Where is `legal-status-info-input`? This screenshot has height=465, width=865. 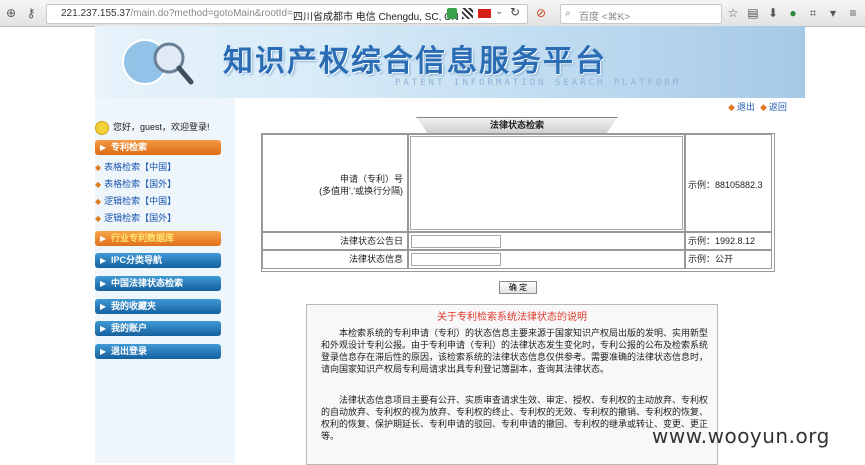 legal-status-info-input is located at coordinates (456, 259).